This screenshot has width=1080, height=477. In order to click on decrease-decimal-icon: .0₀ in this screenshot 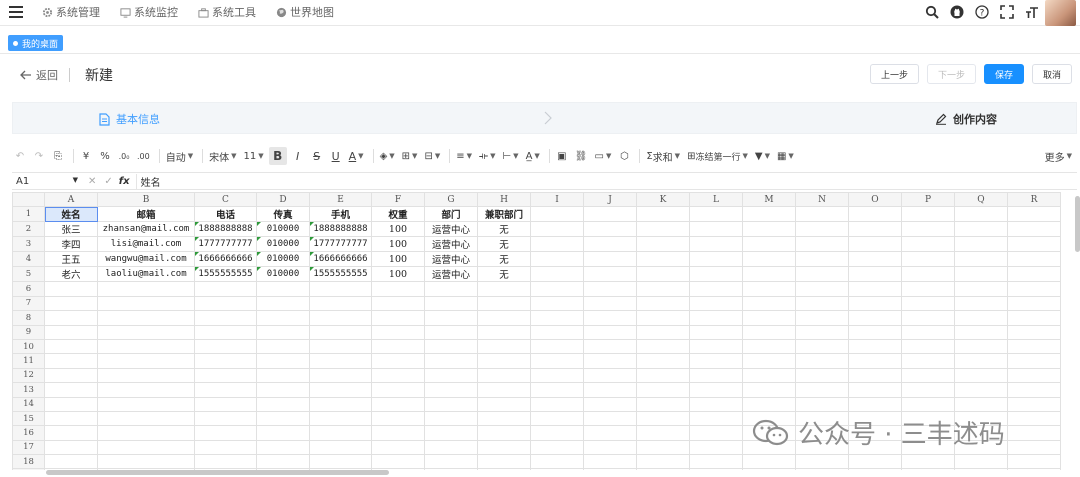, I will do `click(124, 156)`.